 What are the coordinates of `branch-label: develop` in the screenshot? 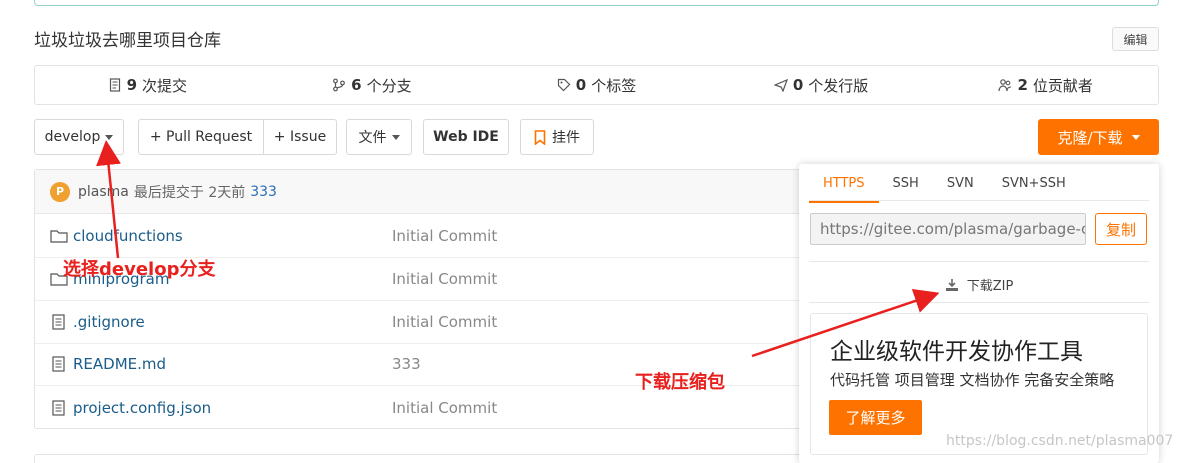 It's located at (72, 137).